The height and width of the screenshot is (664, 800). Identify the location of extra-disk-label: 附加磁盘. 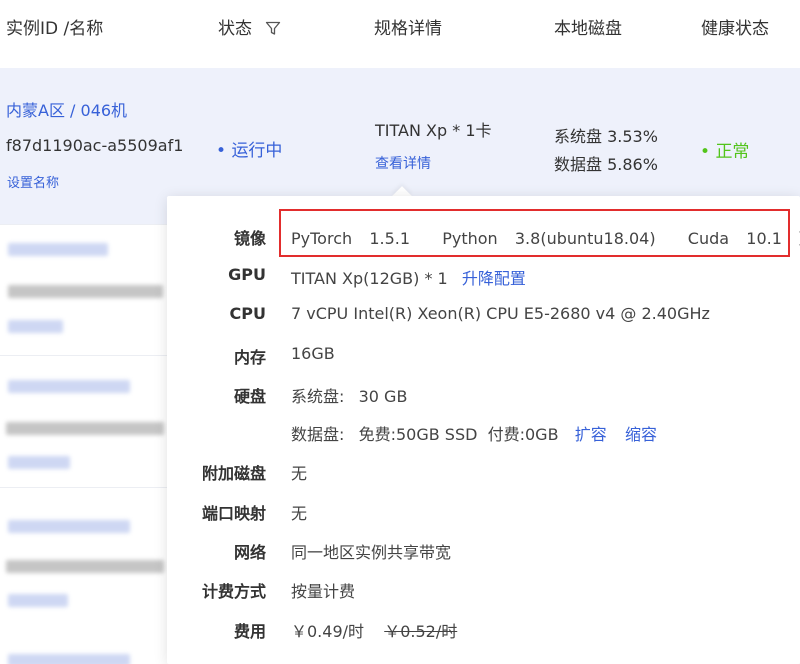
(233, 473).